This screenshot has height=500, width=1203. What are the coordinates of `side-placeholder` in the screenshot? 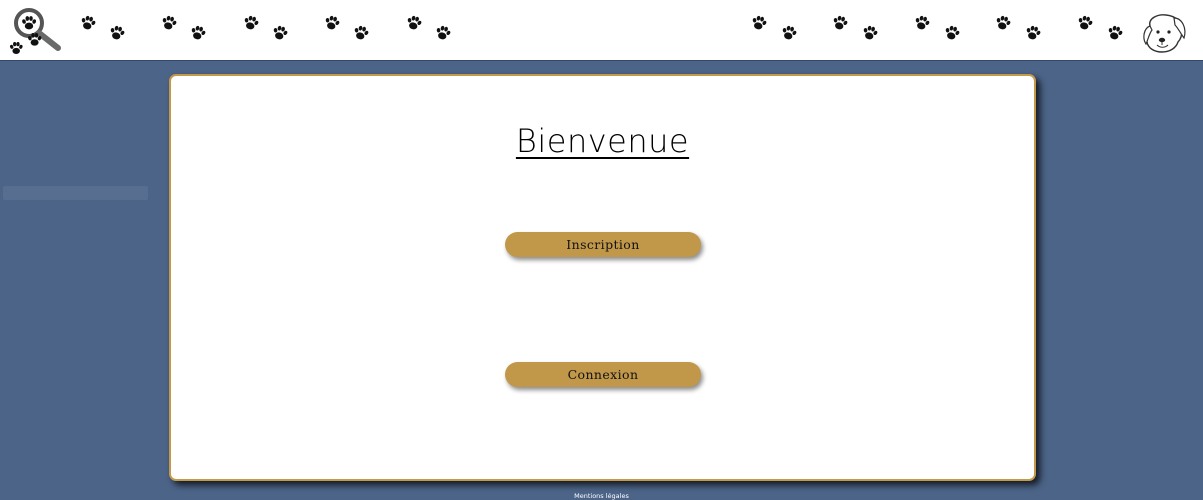 It's located at (75, 193).